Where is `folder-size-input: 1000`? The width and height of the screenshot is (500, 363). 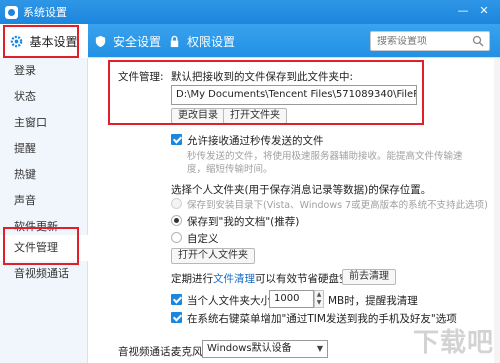 folder-size-input: 1000 is located at coordinates (291, 299).